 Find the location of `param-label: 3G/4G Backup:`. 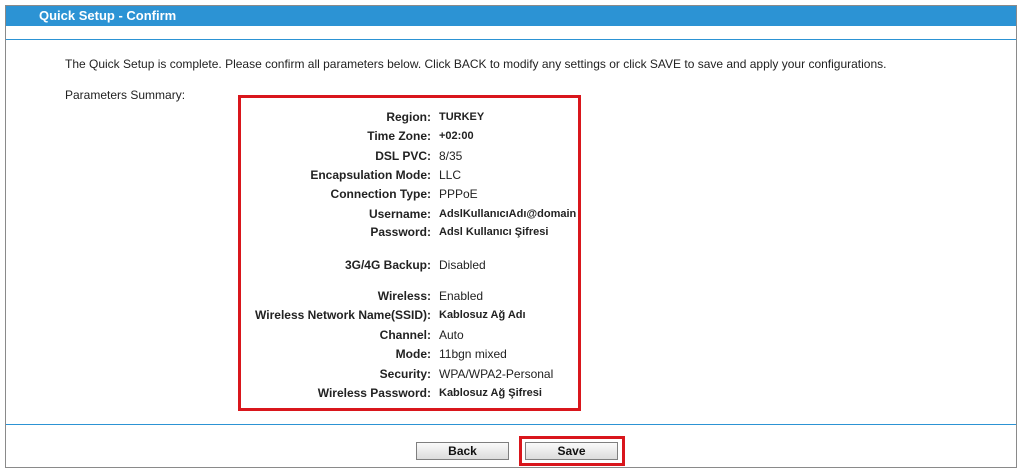

param-label: 3G/4G Backup: is located at coordinates (387, 265).